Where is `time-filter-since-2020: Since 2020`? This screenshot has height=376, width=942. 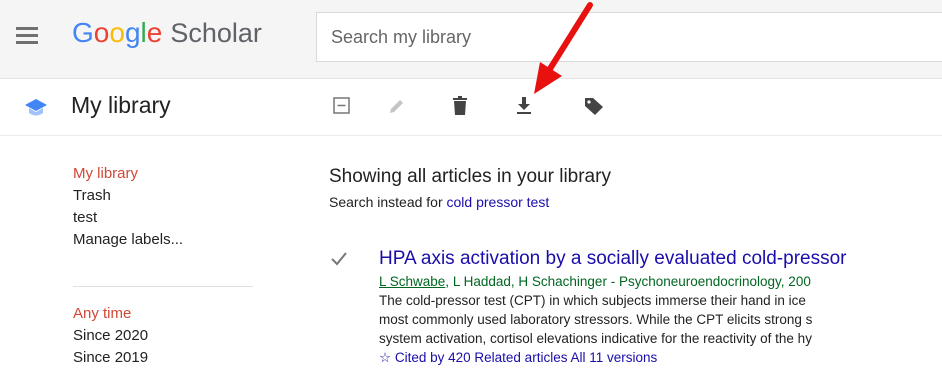
time-filter-since-2020: Since 2020 is located at coordinates (168, 336).